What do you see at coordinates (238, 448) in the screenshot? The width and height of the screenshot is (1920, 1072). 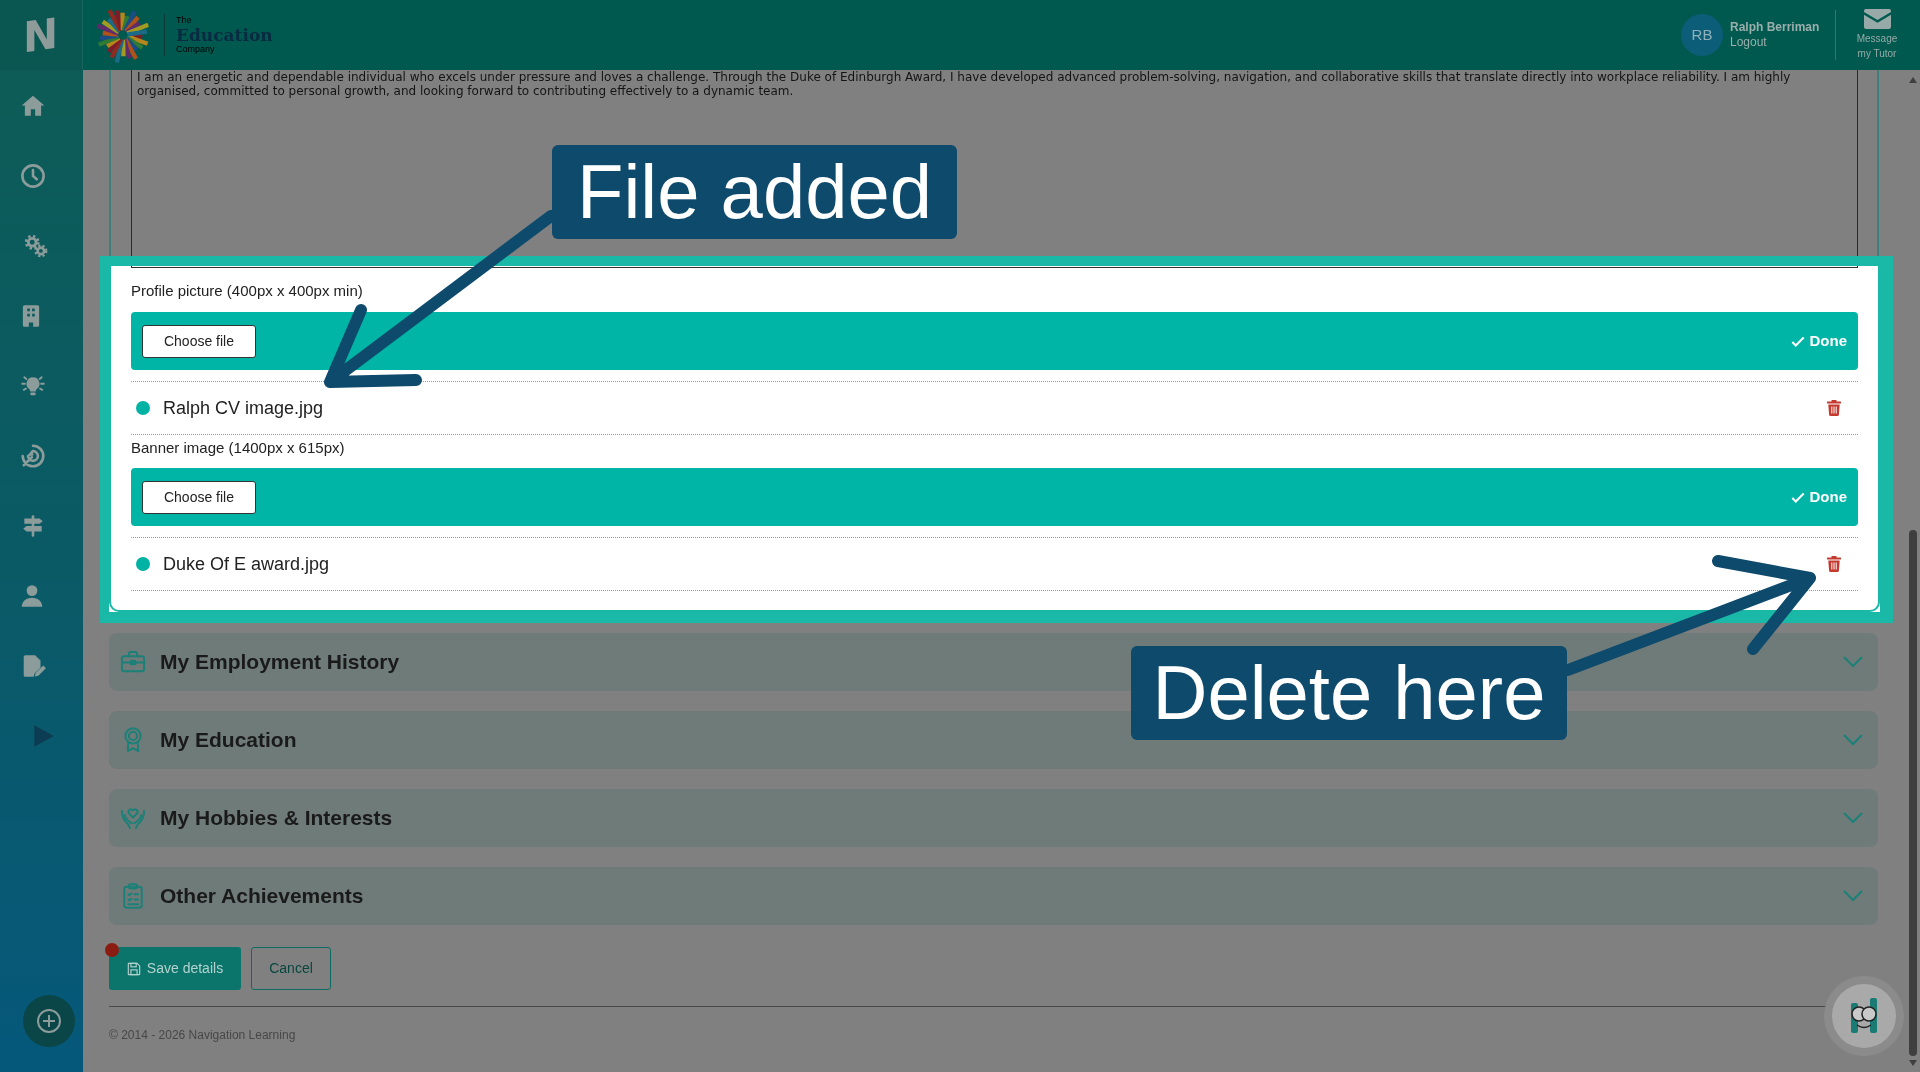 I see `upload-label: Banner image (1400px x 615px)` at bounding box center [238, 448].